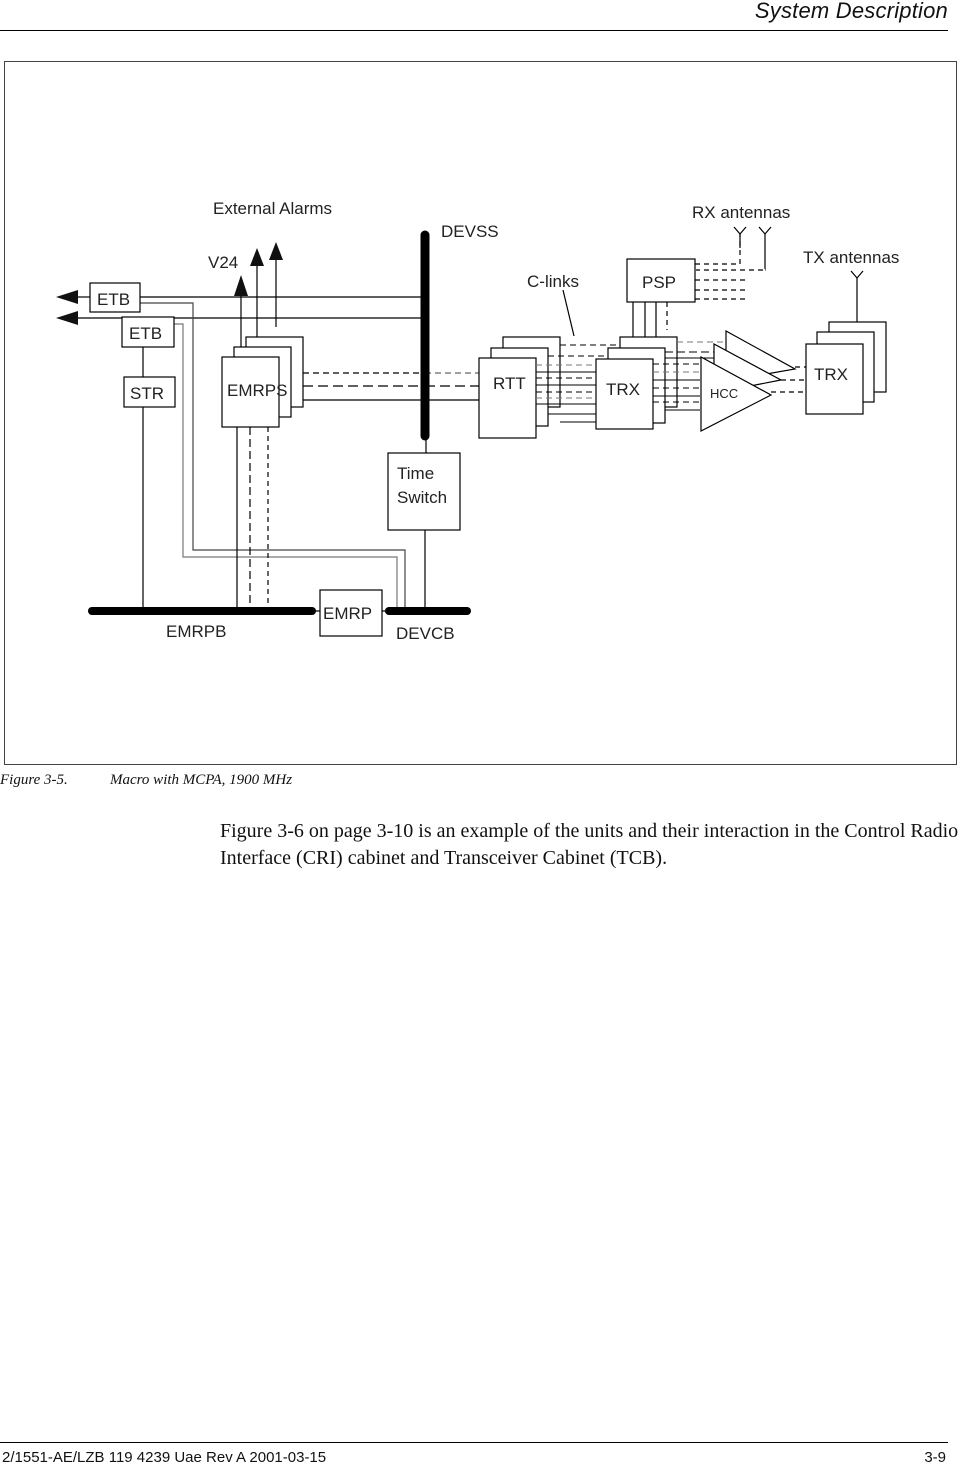  What do you see at coordinates (34, 780) in the screenshot?
I see `figure-number: Figure 3-5.` at bounding box center [34, 780].